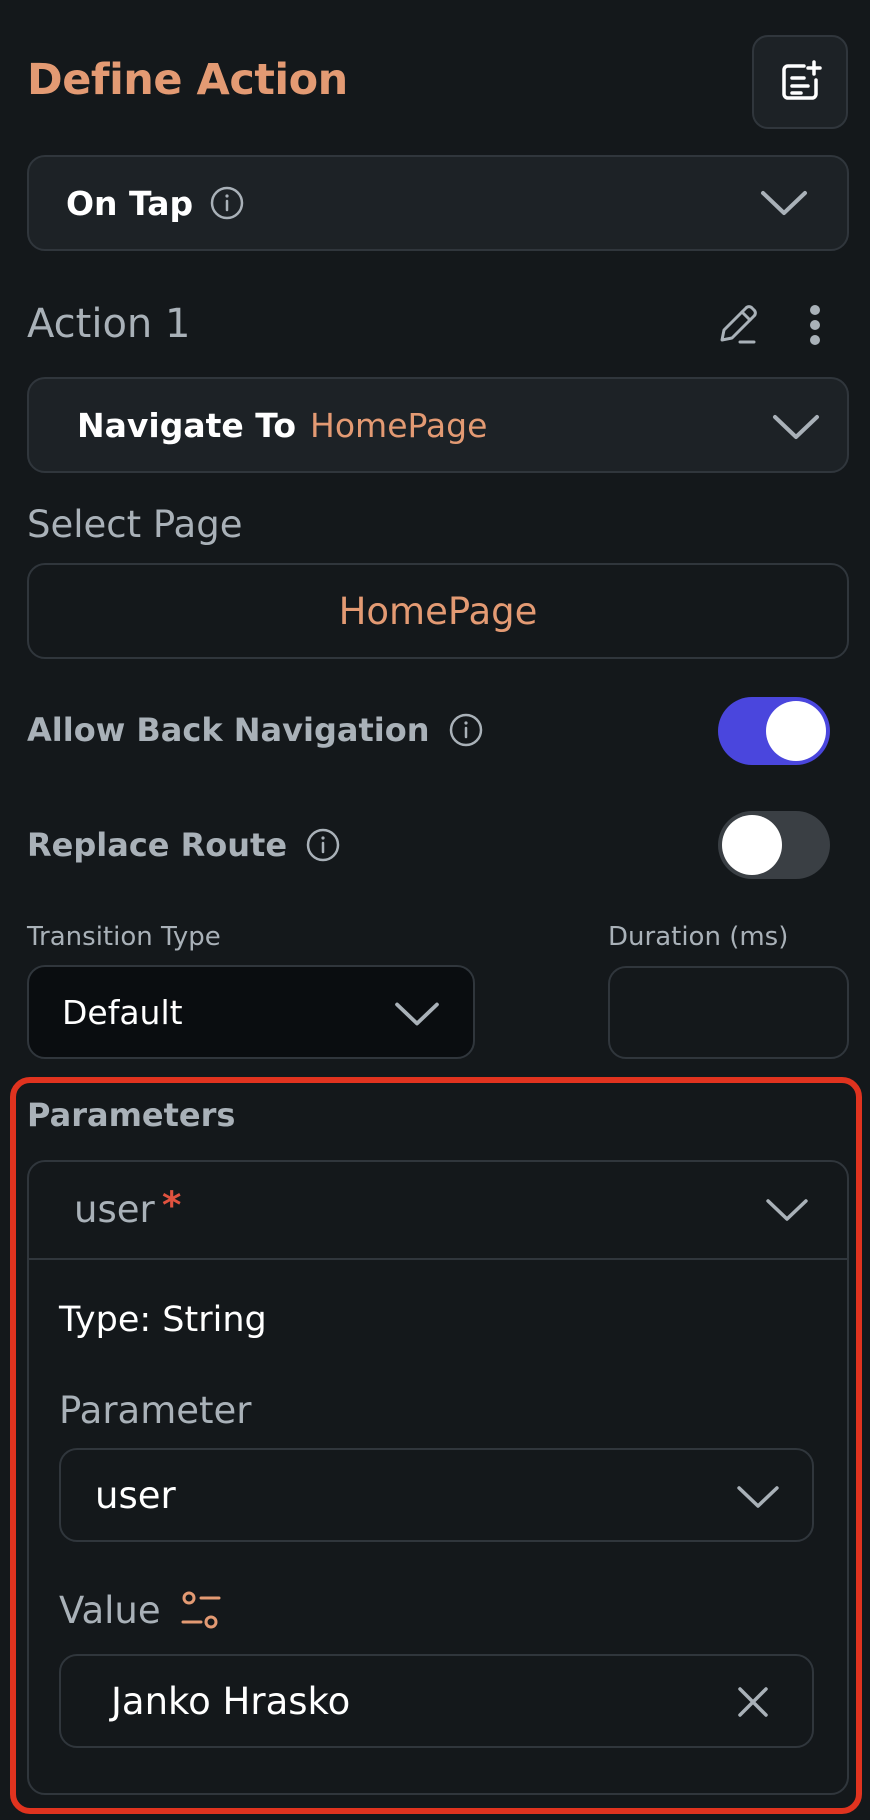 The image size is (870, 1820). I want to click on value-input: Janko Hrasko, so click(436, 1701).